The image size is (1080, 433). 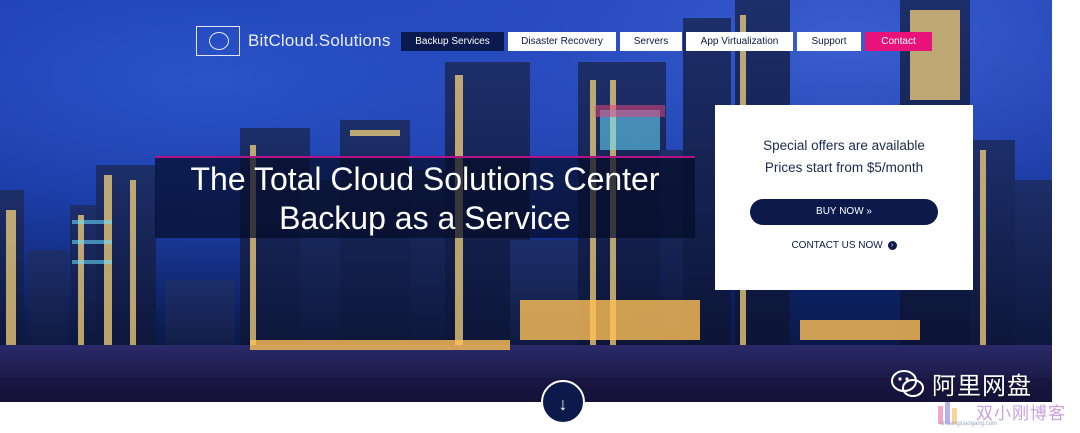 What do you see at coordinates (425, 179) in the screenshot?
I see `headline-line-1: The Total Cloud Solutions Center` at bounding box center [425, 179].